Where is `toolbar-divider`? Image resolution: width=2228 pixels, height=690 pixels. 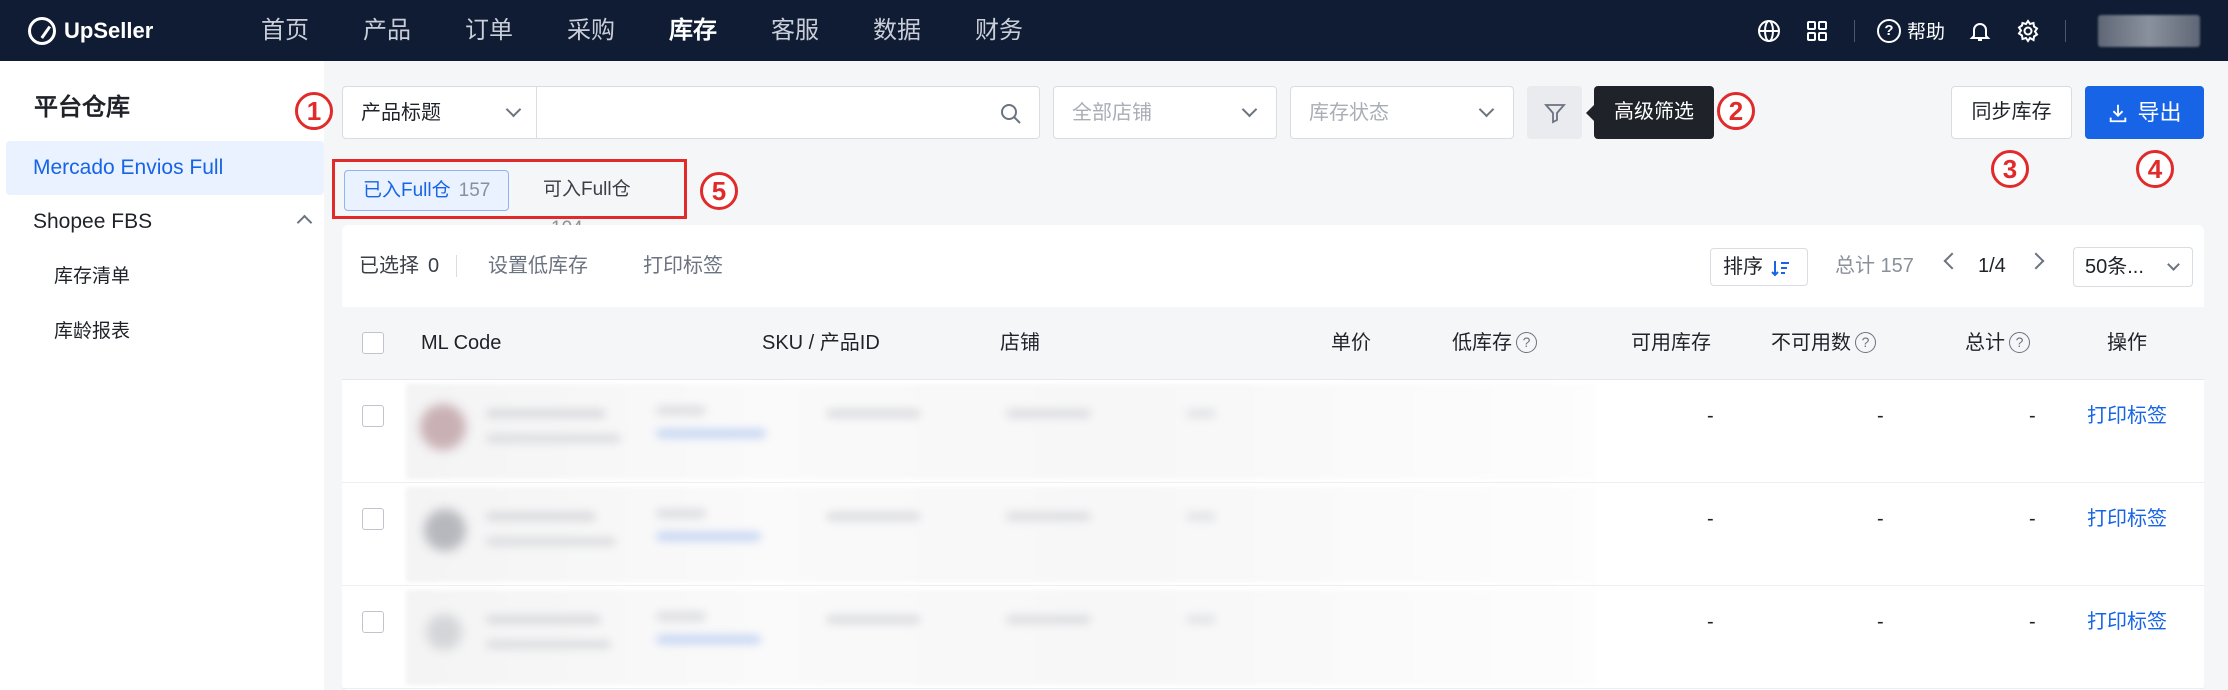
toolbar-divider is located at coordinates (456, 266).